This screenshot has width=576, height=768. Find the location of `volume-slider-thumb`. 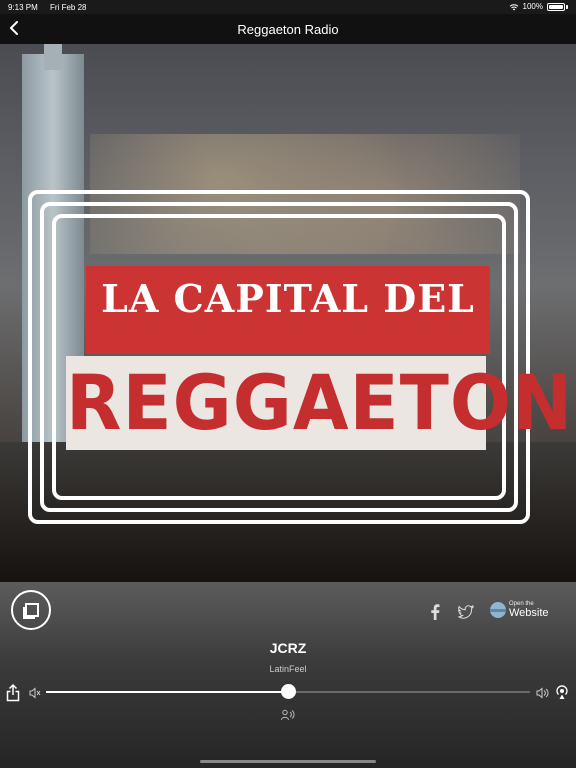

volume-slider-thumb is located at coordinates (288, 691).